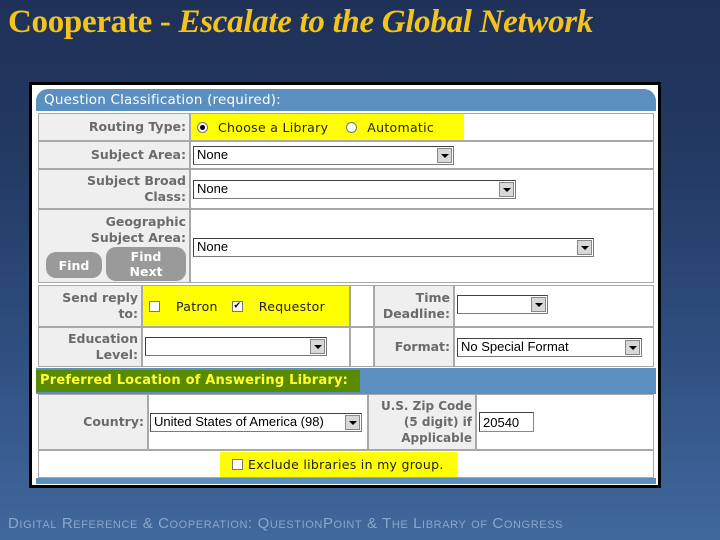  I want to click on format-select: No Special Format, so click(549, 347).